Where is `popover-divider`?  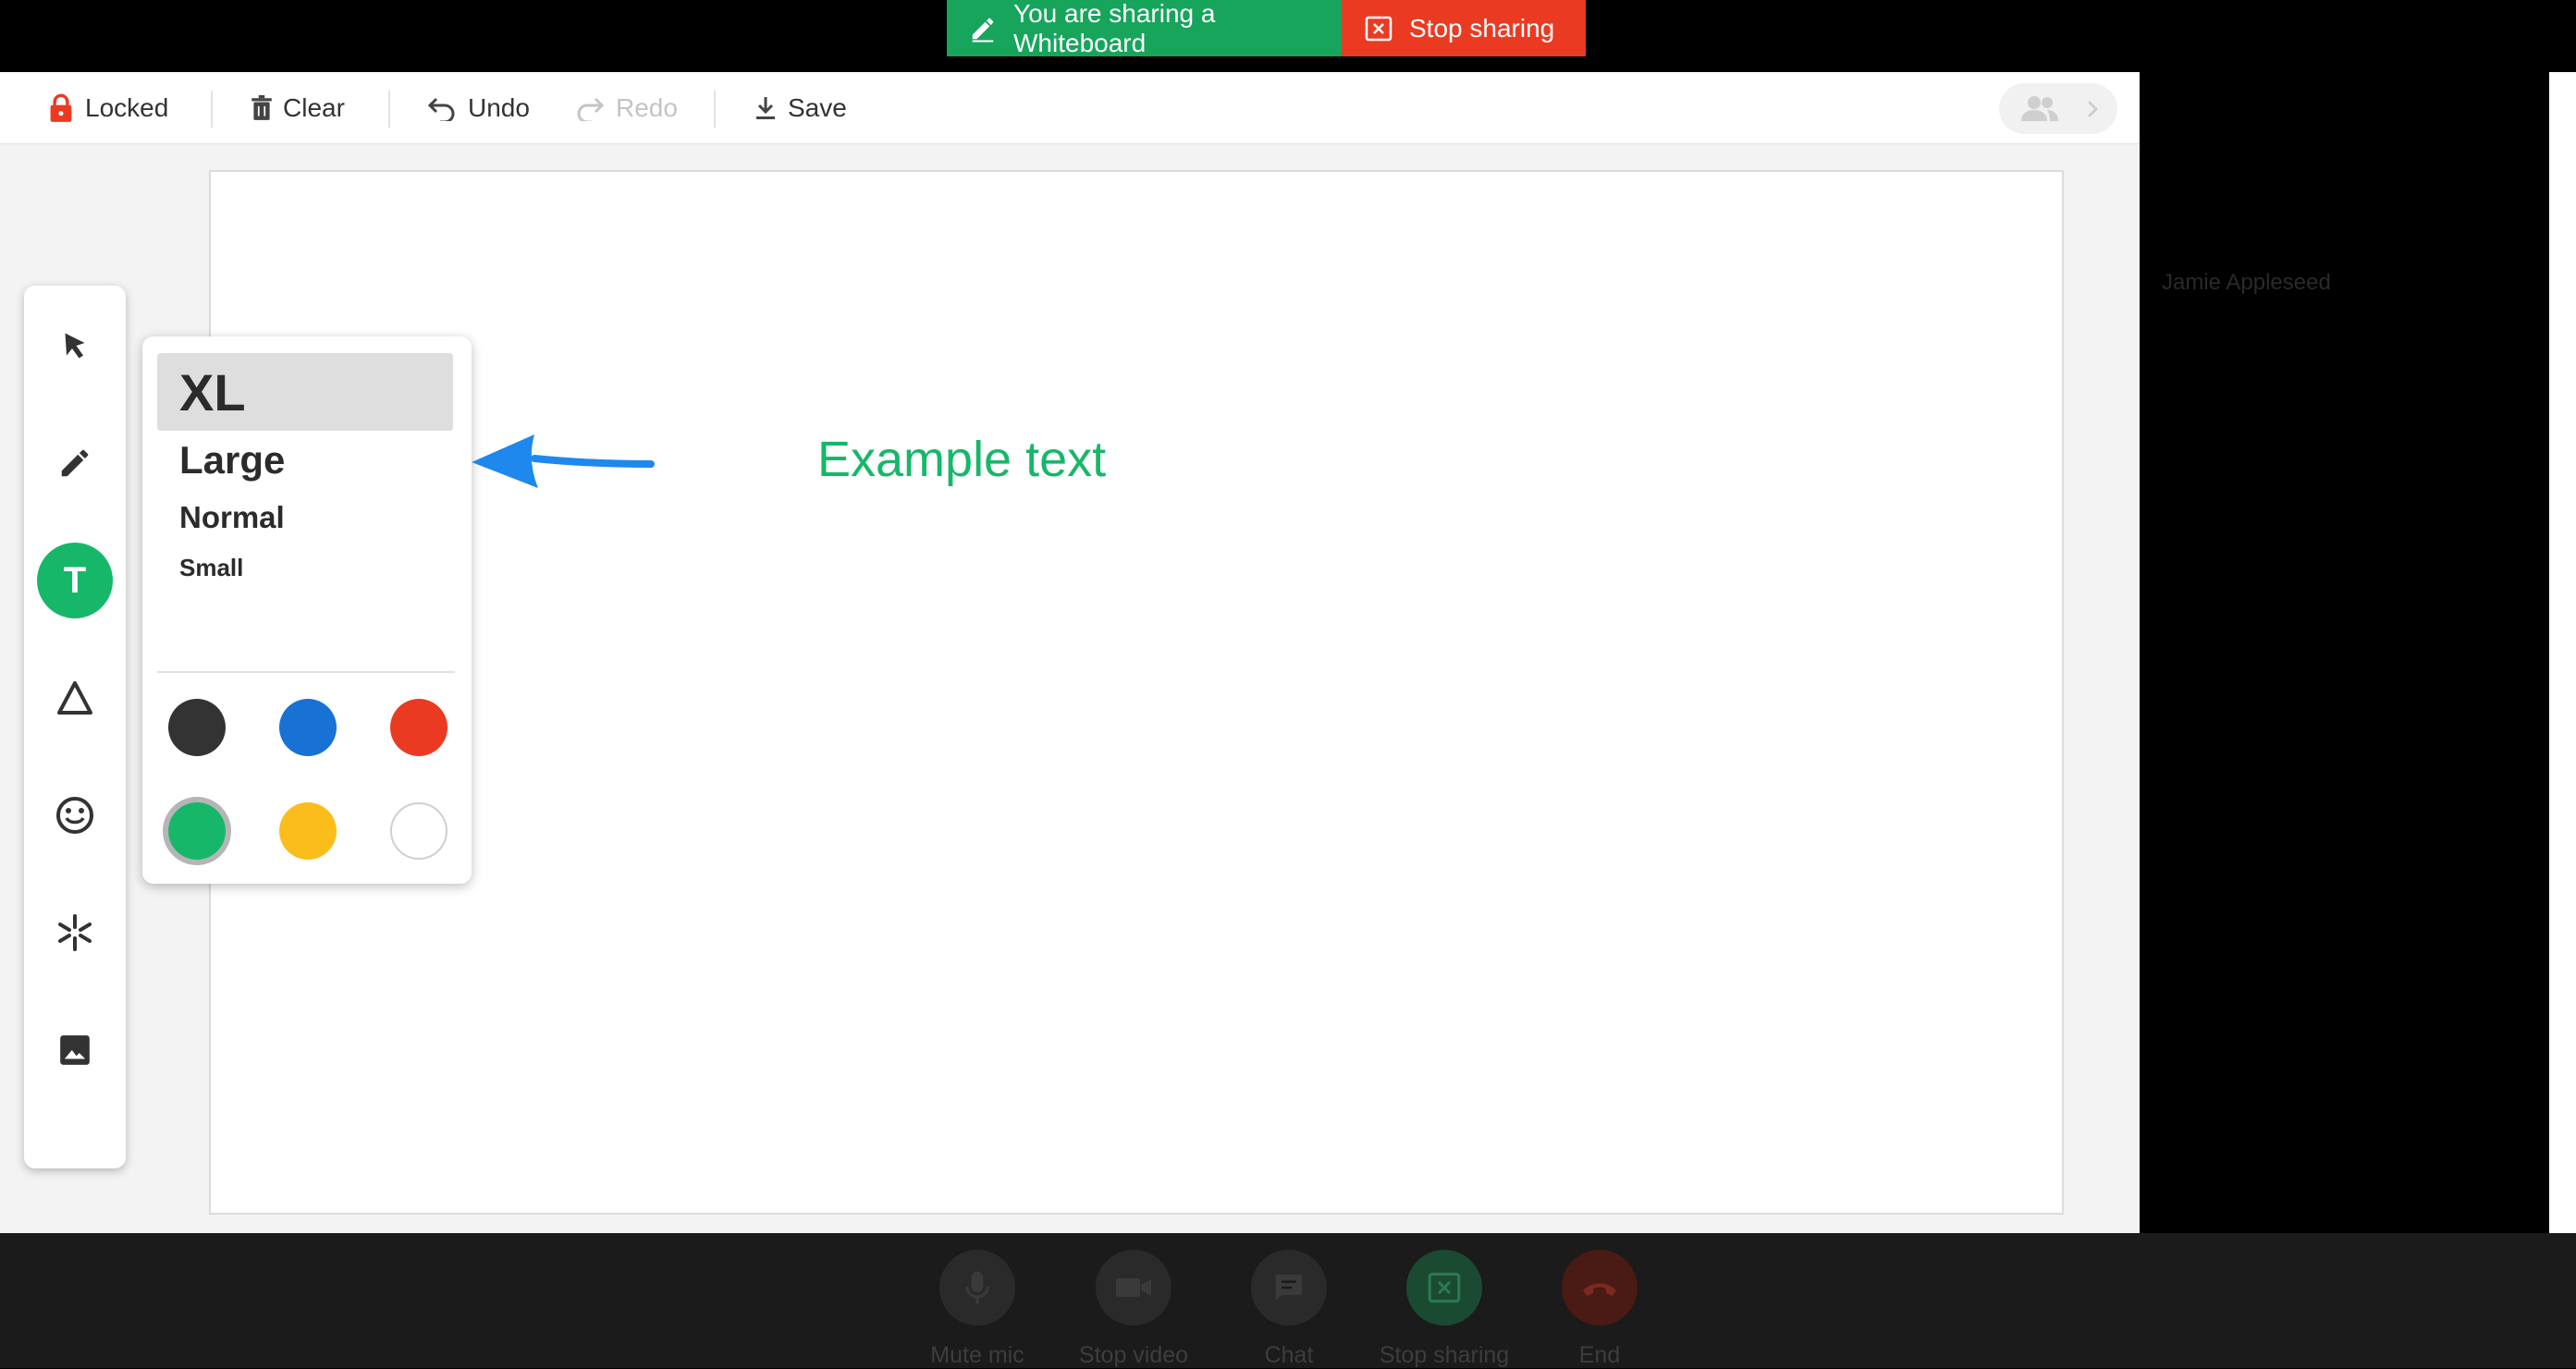
popover-divider is located at coordinates (306, 672).